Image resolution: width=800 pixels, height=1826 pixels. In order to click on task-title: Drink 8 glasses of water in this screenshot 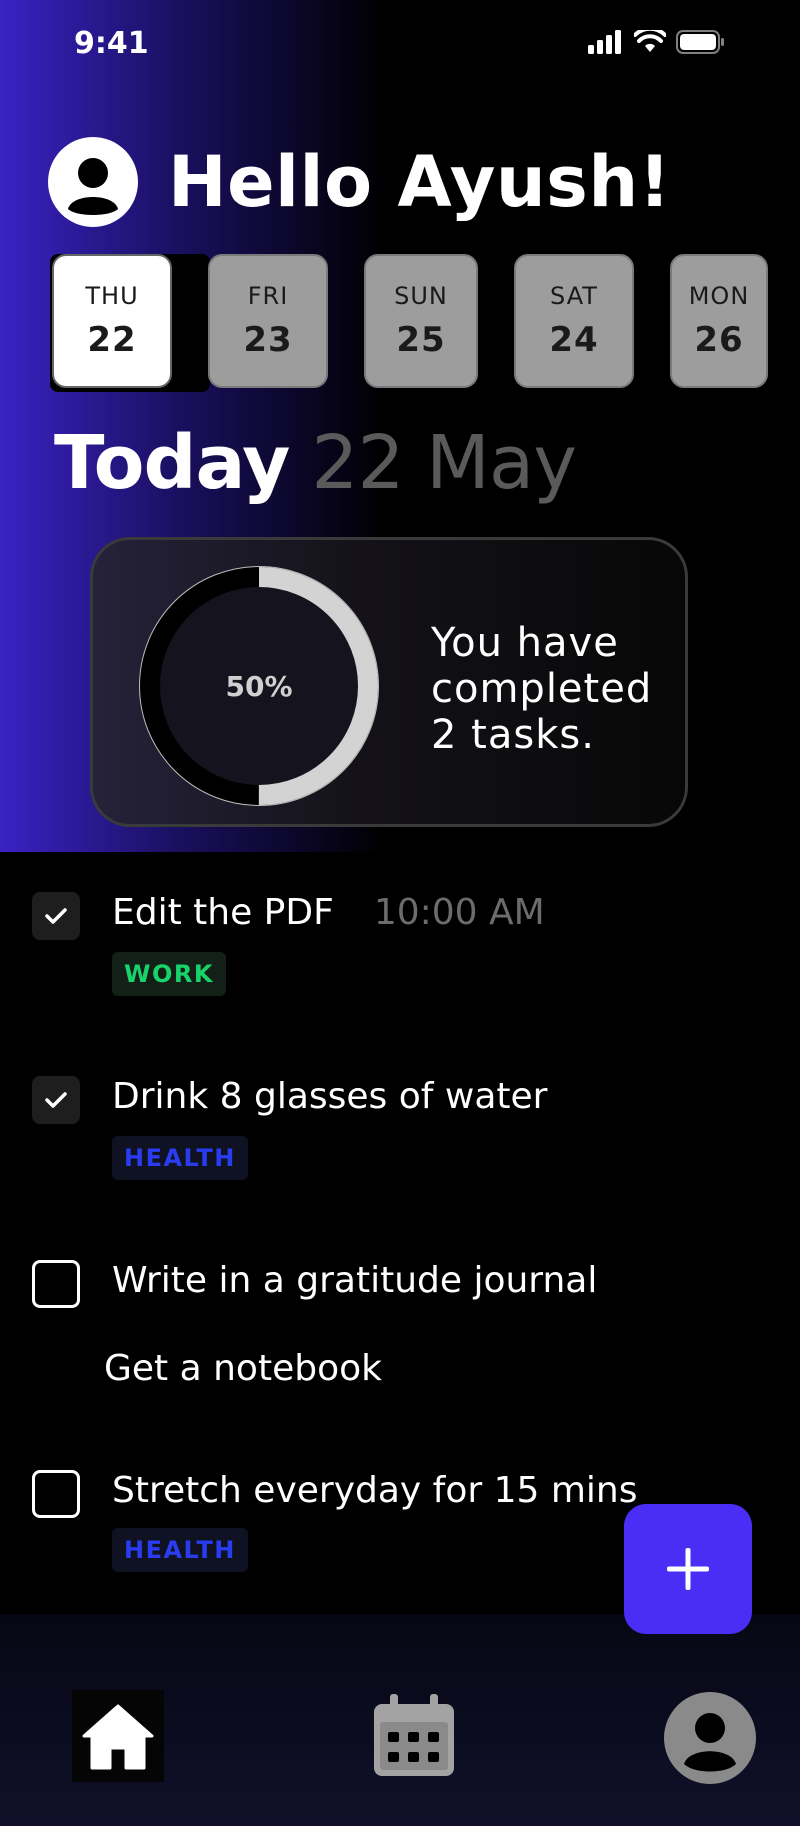, I will do `click(329, 1096)`.